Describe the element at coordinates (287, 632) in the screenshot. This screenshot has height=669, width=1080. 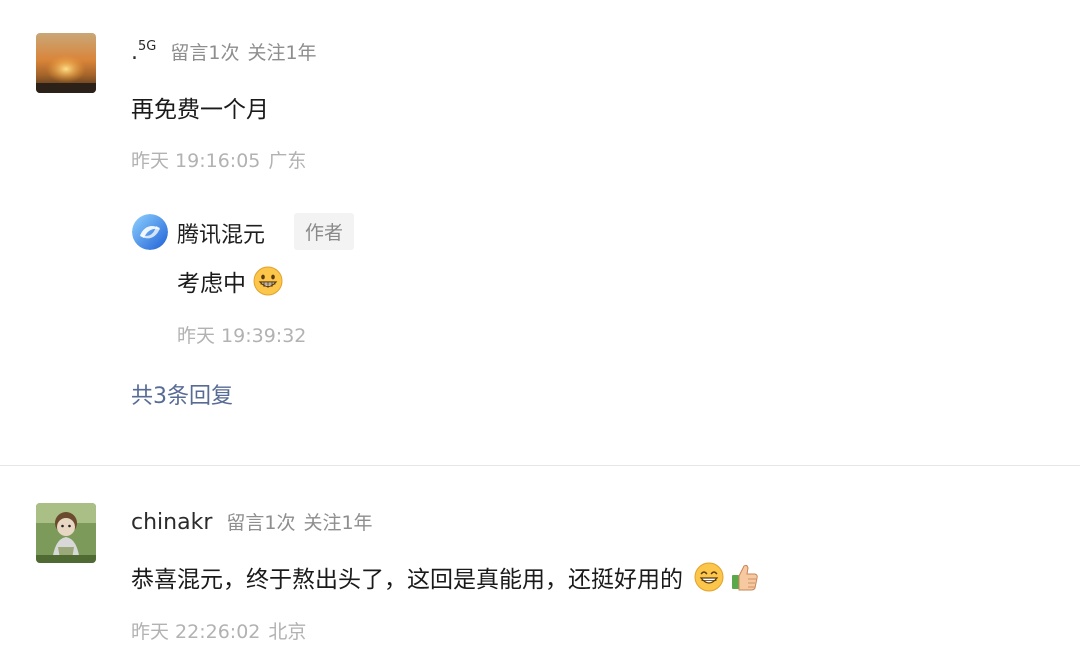
I see `location-text: 北京` at that location.